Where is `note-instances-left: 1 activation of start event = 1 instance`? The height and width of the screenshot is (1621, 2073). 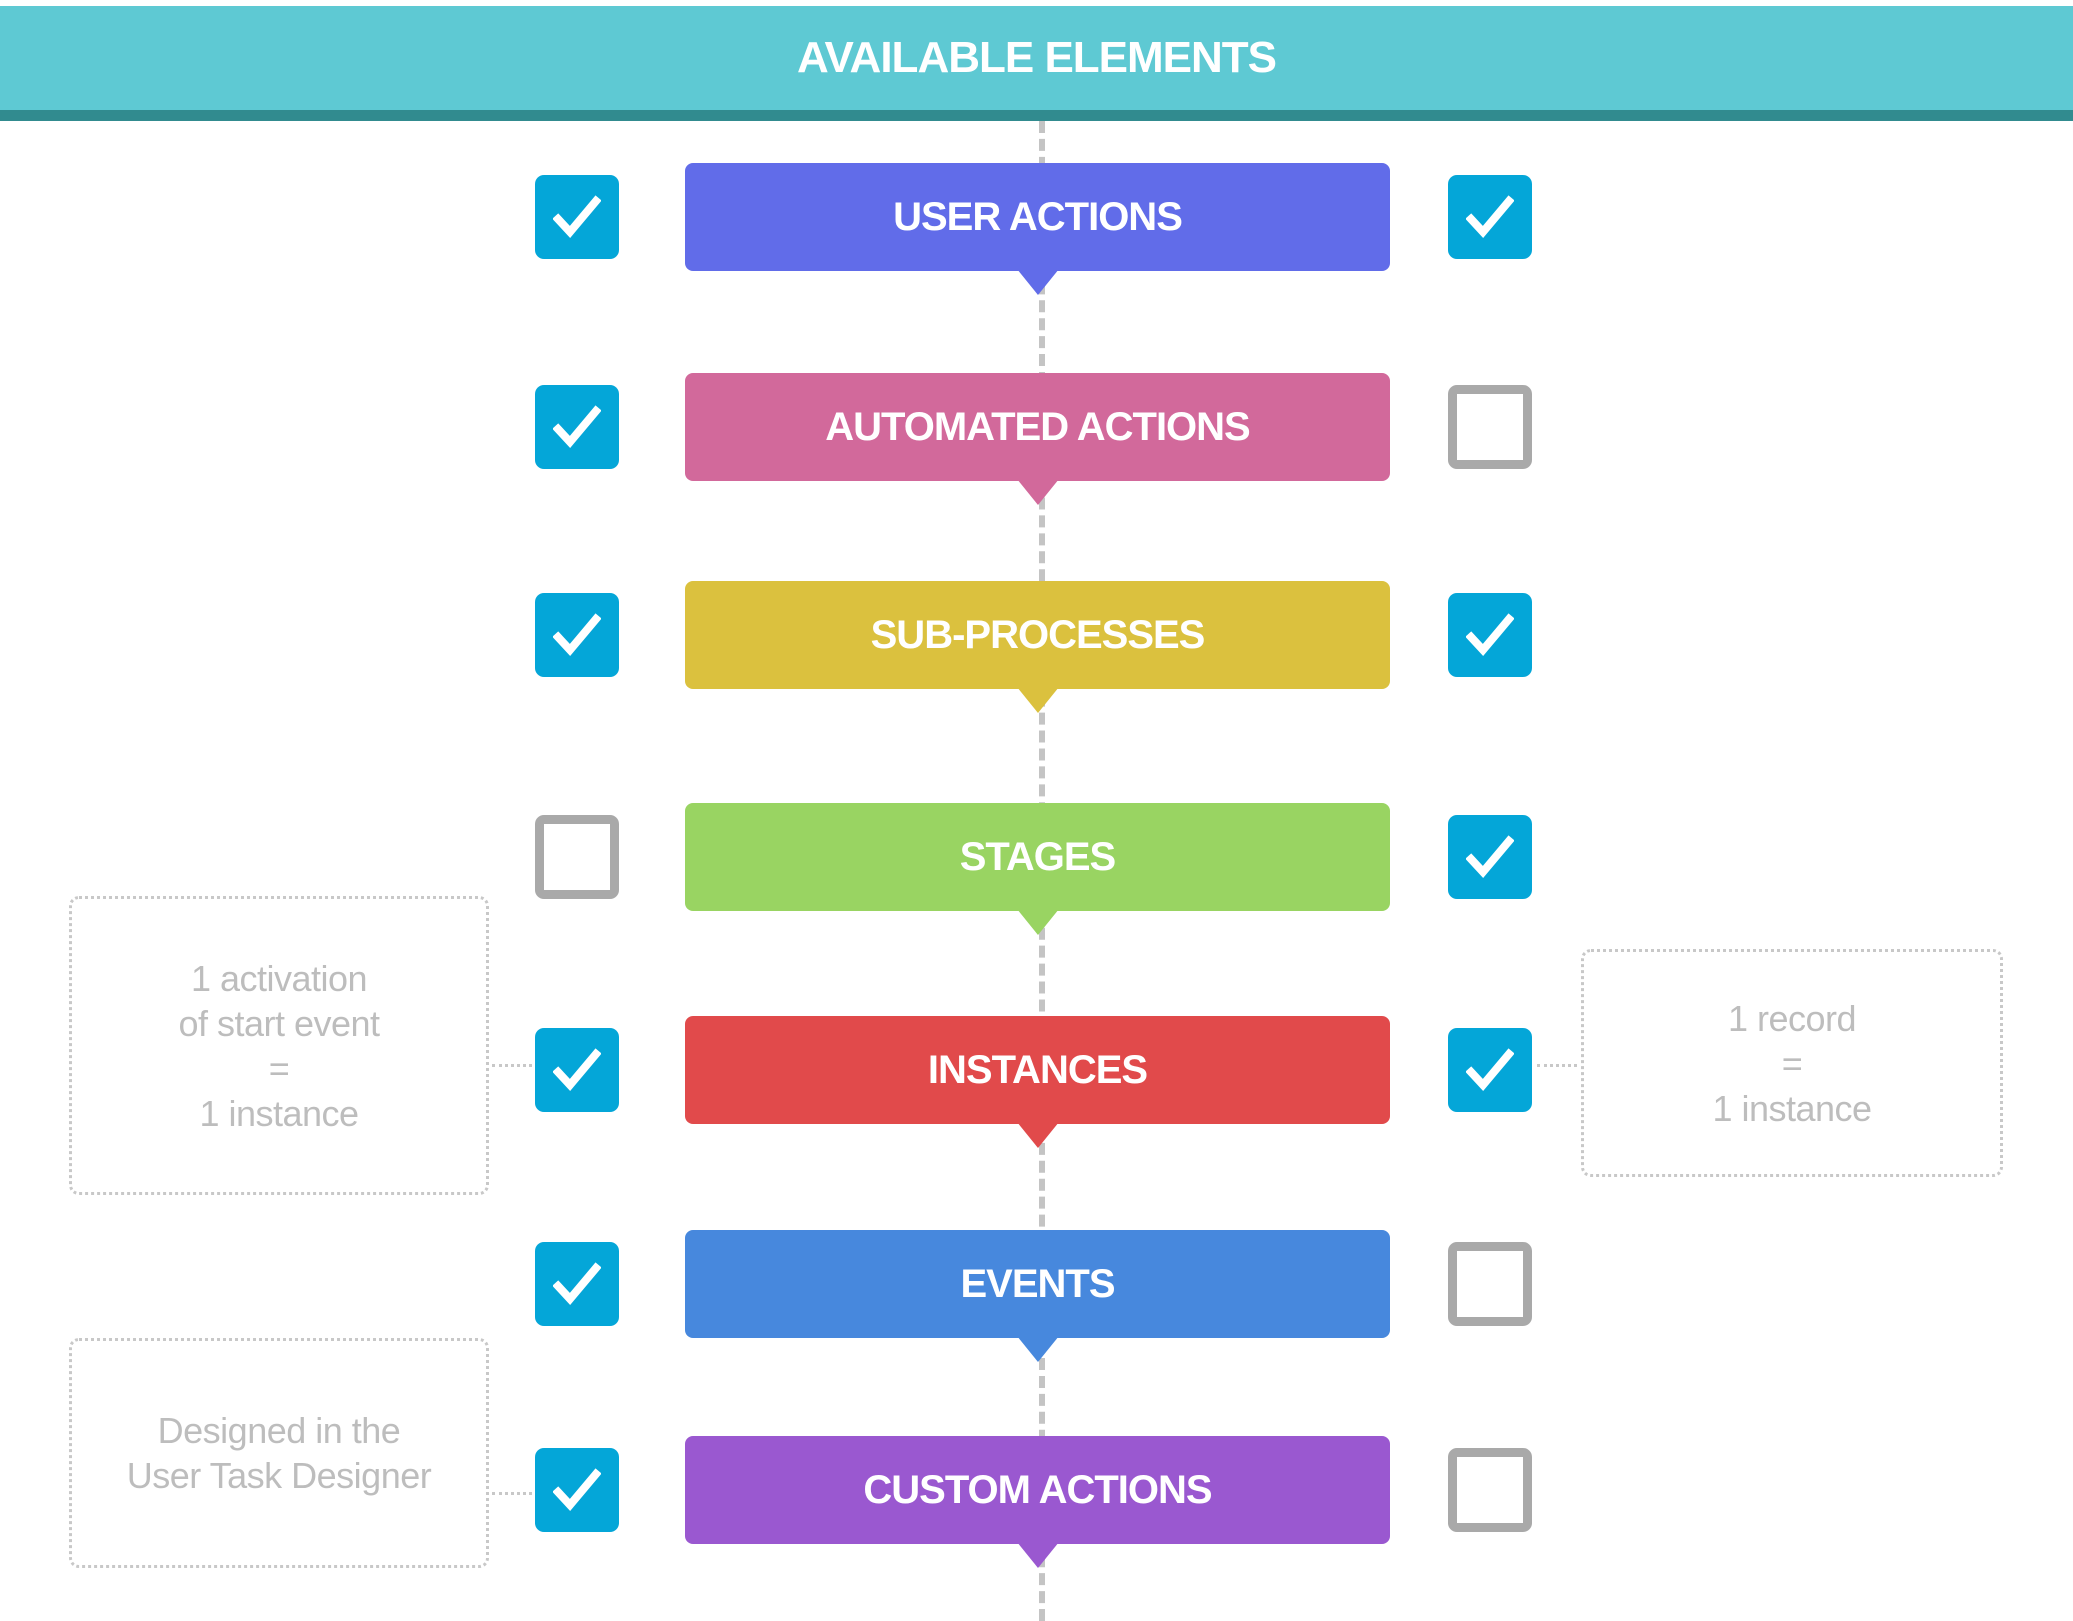
note-instances-left: 1 activation of start event = 1 instance is located at coordinates (279, 1045).